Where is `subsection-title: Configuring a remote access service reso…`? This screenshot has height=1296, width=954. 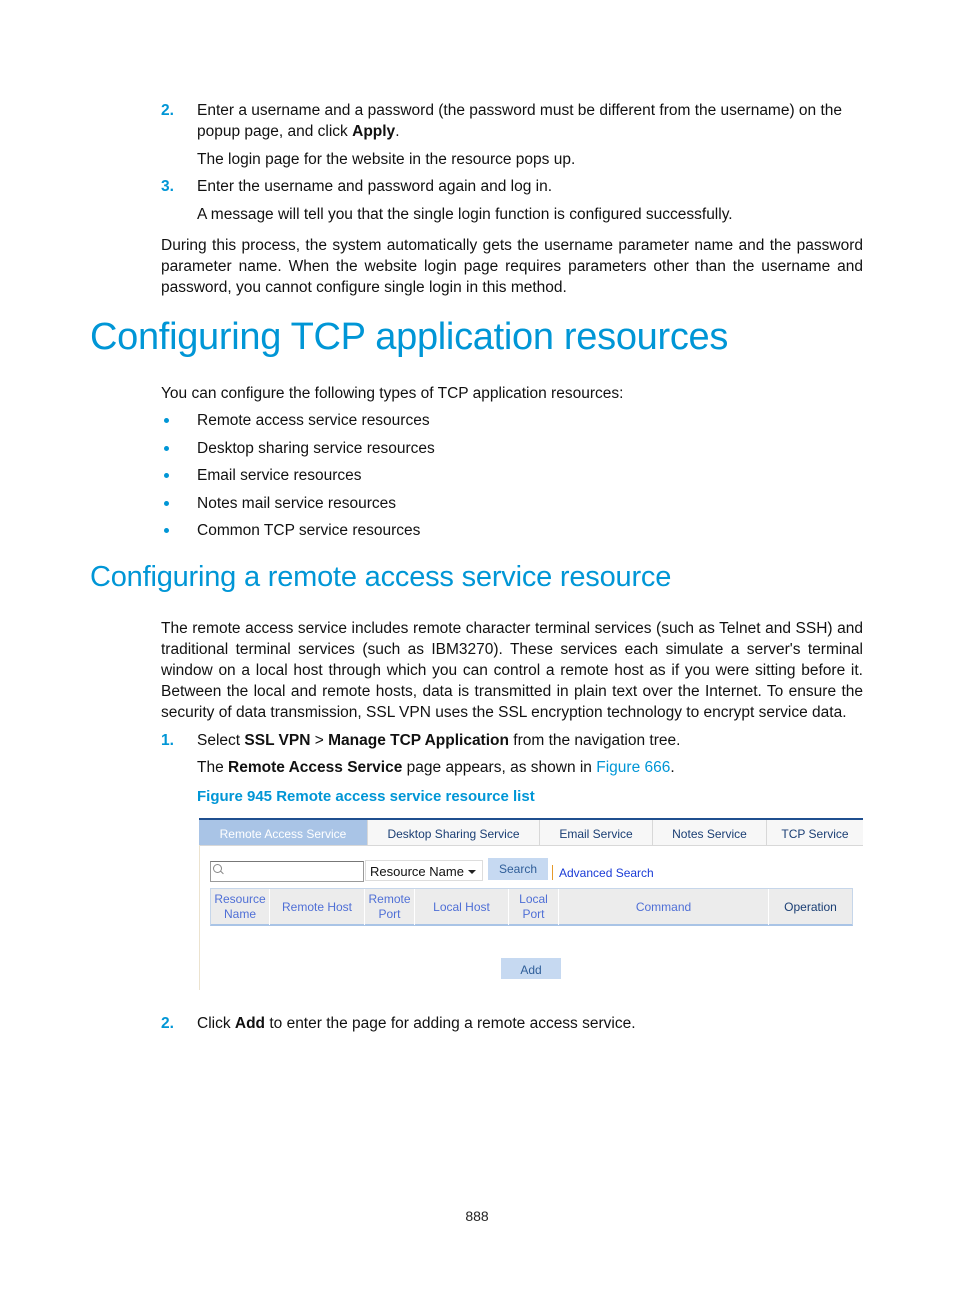 subsection-title: Configuring a remote access service reso… is located at coordinates (381, 577).